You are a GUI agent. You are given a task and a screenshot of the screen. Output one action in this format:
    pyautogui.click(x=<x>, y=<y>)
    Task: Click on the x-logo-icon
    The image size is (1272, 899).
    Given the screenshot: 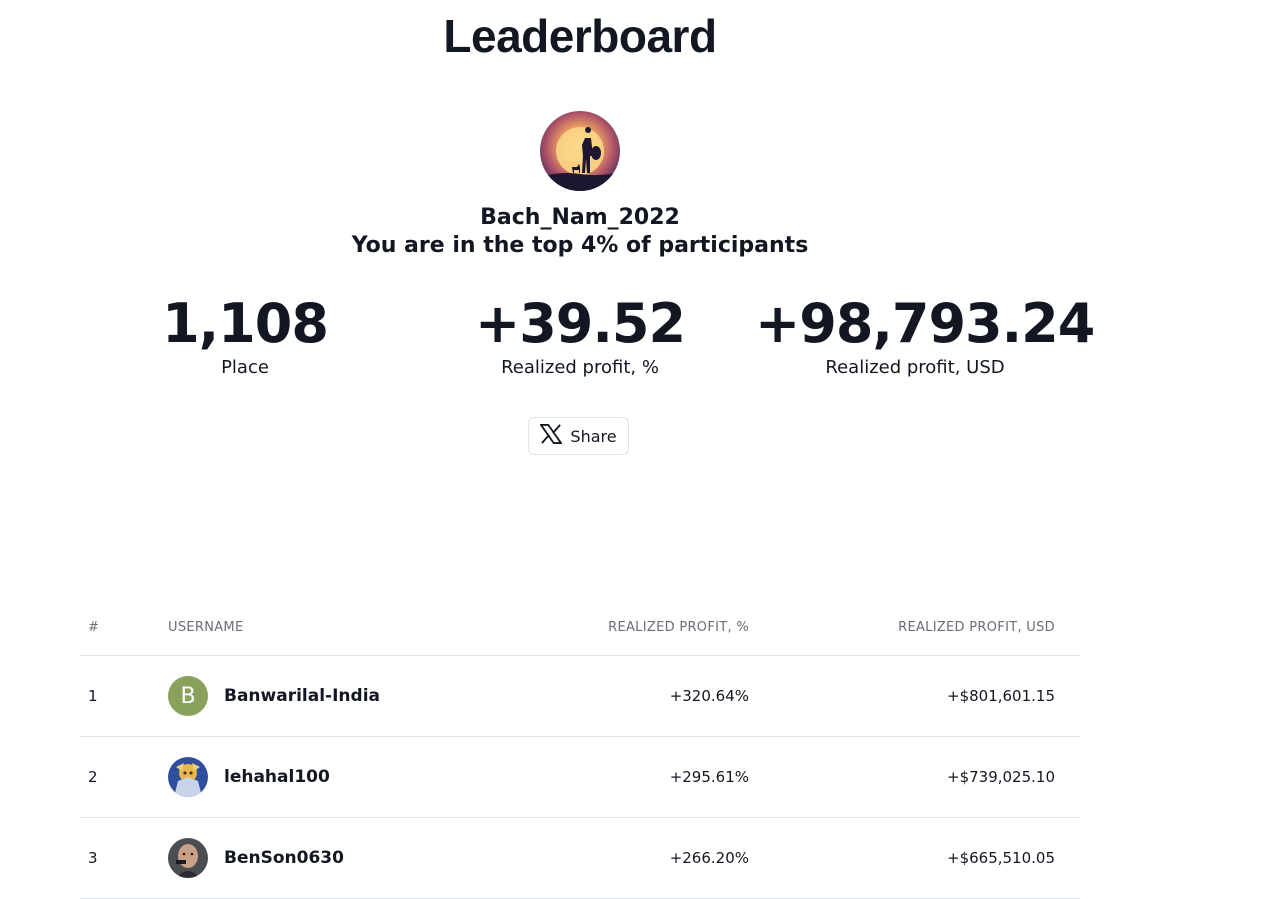 What is the action you would take?
    pyautogui.click(x=551, y=436)
    